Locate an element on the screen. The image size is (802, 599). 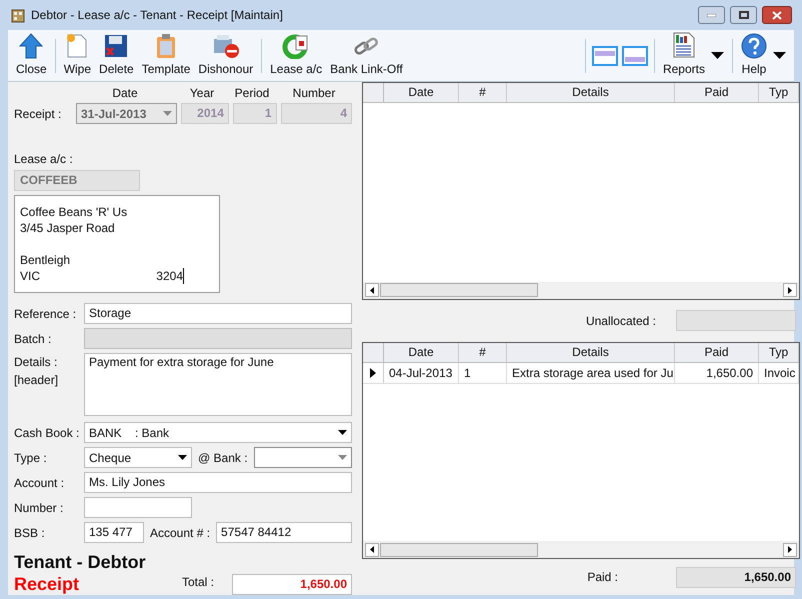
field-label: Account # : is located at coordinates (180, 533).